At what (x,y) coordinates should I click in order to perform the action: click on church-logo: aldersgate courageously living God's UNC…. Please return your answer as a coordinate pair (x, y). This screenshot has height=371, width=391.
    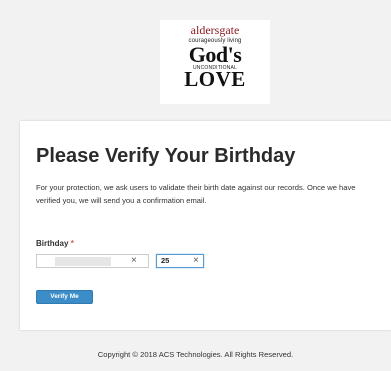
    Looking at the image, I should click on (215, 62).